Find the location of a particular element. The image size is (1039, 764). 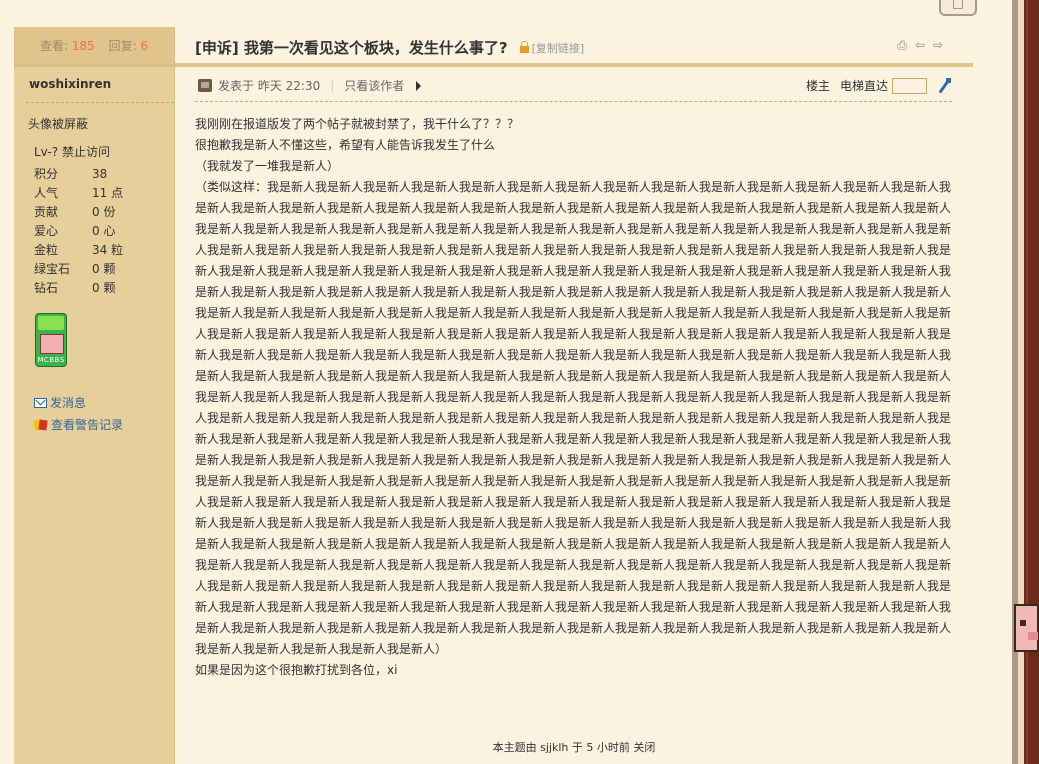

stat-row: 积分 38 is located at coordinates (78, 174).